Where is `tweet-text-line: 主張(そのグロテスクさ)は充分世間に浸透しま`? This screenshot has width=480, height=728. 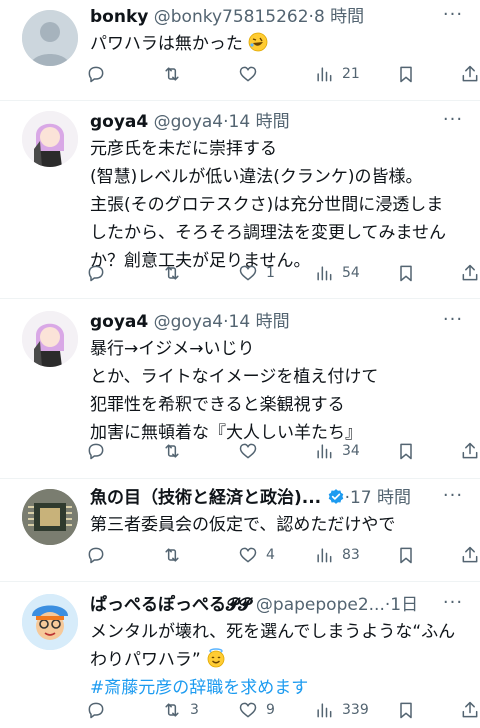
tweet-text-line: 主張(そのグロテスクさ)は充分世間に浸透しま is located at coordinates (267, 205).